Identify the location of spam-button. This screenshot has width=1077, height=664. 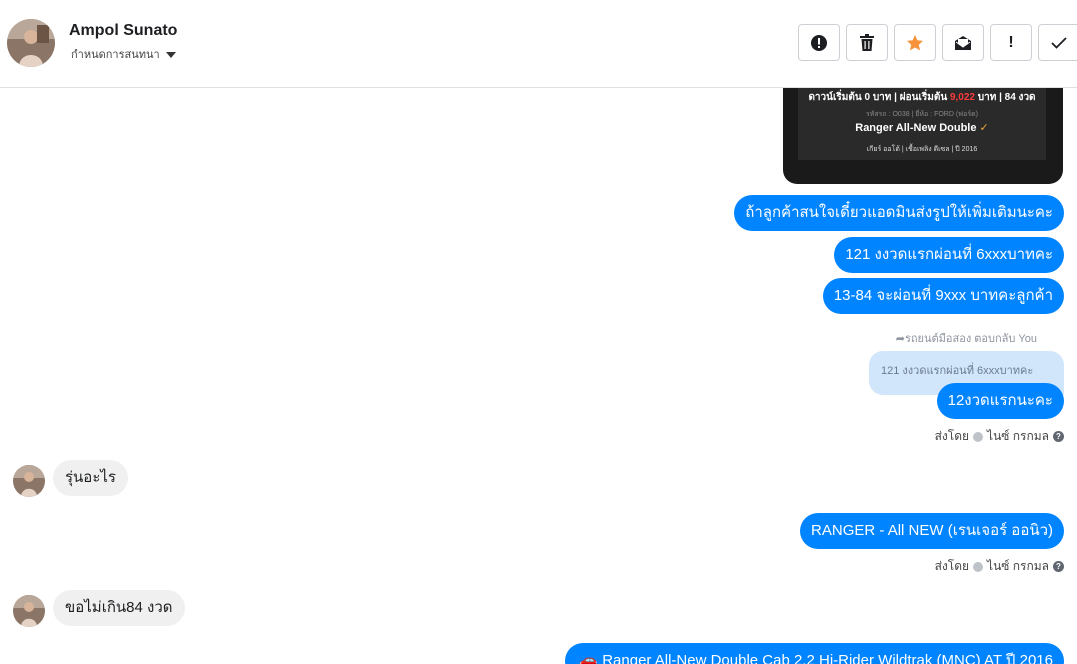
(819, 42).